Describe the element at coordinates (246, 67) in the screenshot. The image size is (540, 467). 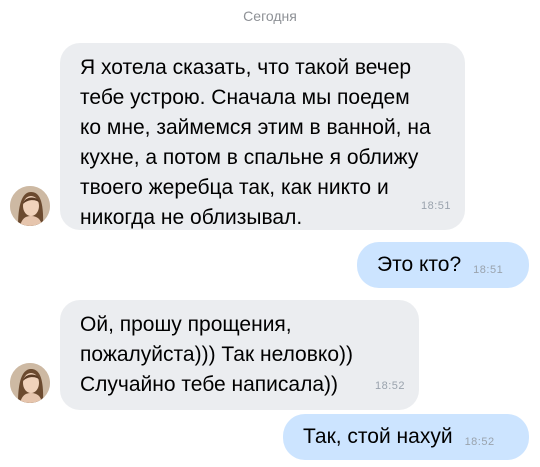
I see `message-text-line: Я хотела сказать, что такой вечер` at that location.